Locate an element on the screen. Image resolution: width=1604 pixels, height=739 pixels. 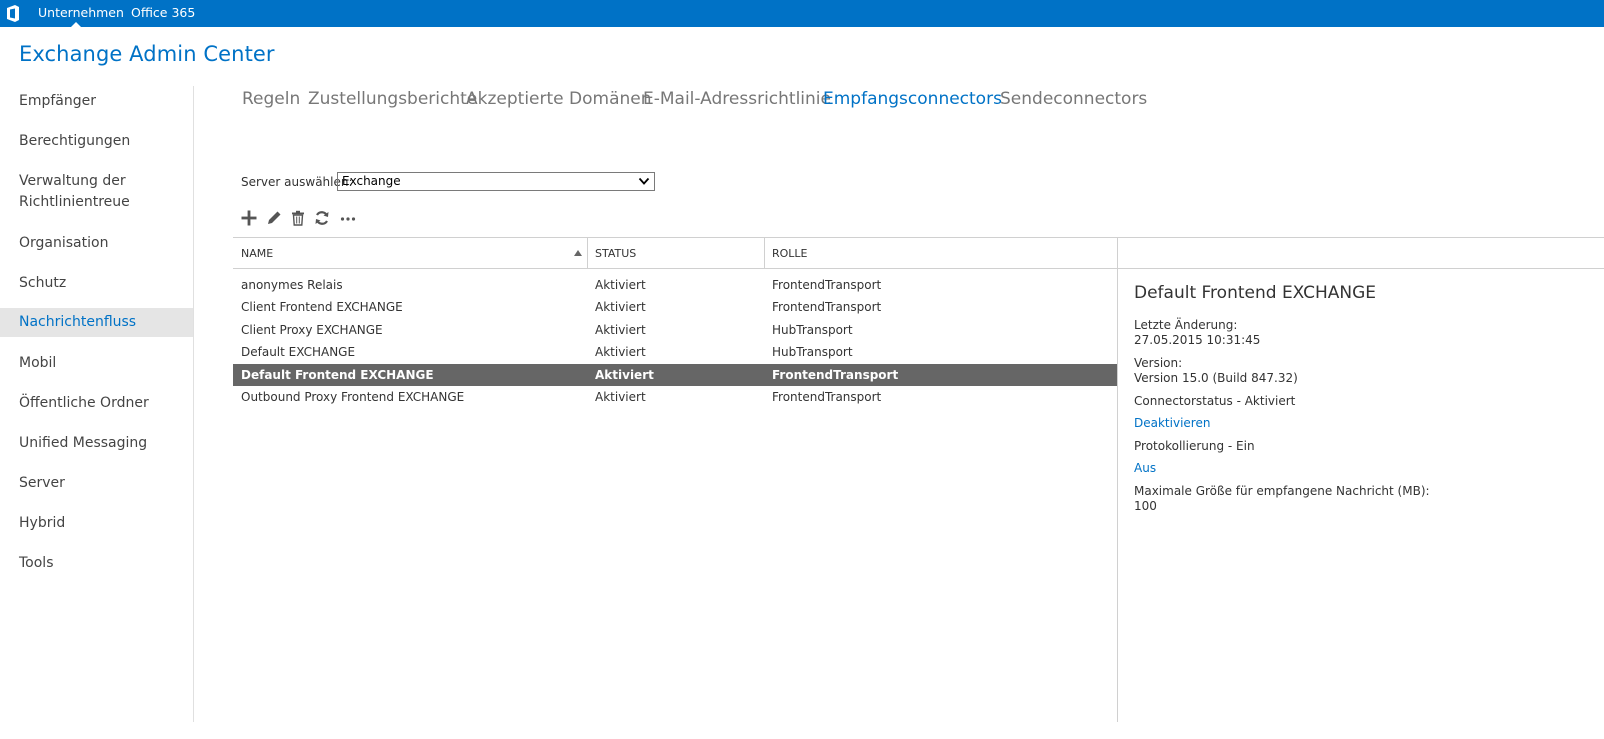
tab-akzeptierte-domaenen: Akzeptierte Domänen is located at coordinates (559, 99).